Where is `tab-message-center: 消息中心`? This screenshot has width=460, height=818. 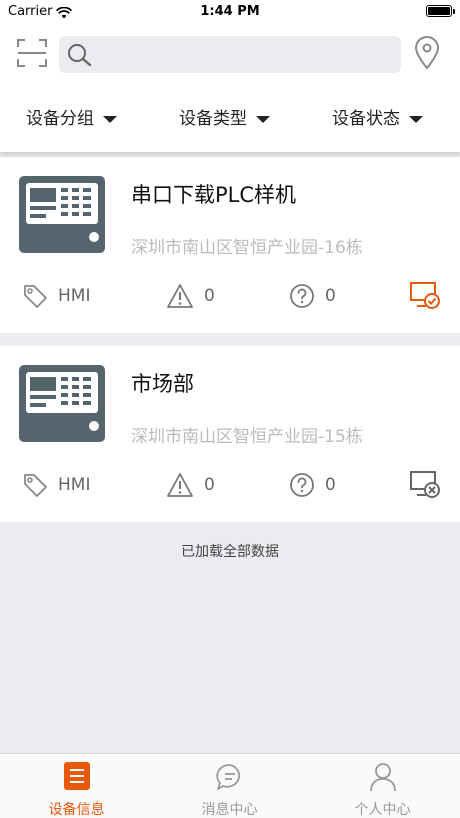 tab-message-center: 消息中心 is located at coordinates (229, 786).